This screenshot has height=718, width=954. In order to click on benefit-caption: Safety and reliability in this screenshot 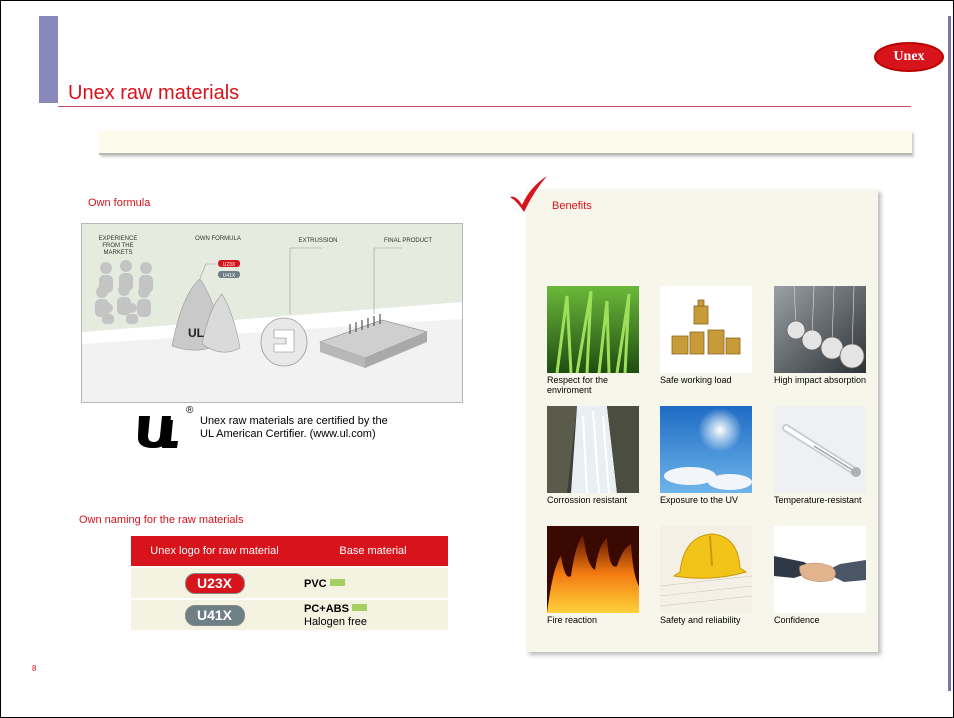, I will do `click(700, 620)`.